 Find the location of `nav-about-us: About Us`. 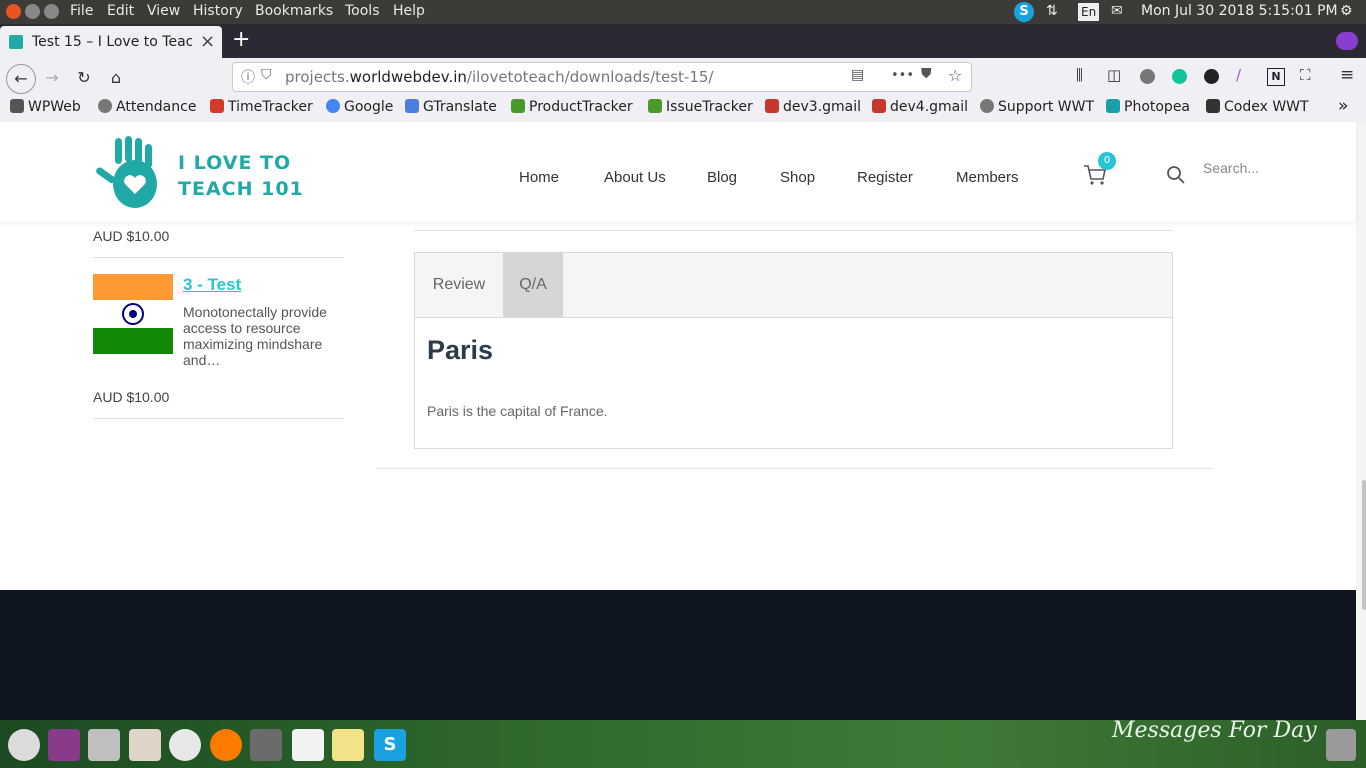

nav-about-us: About Us is located at coordinates (635, 177).